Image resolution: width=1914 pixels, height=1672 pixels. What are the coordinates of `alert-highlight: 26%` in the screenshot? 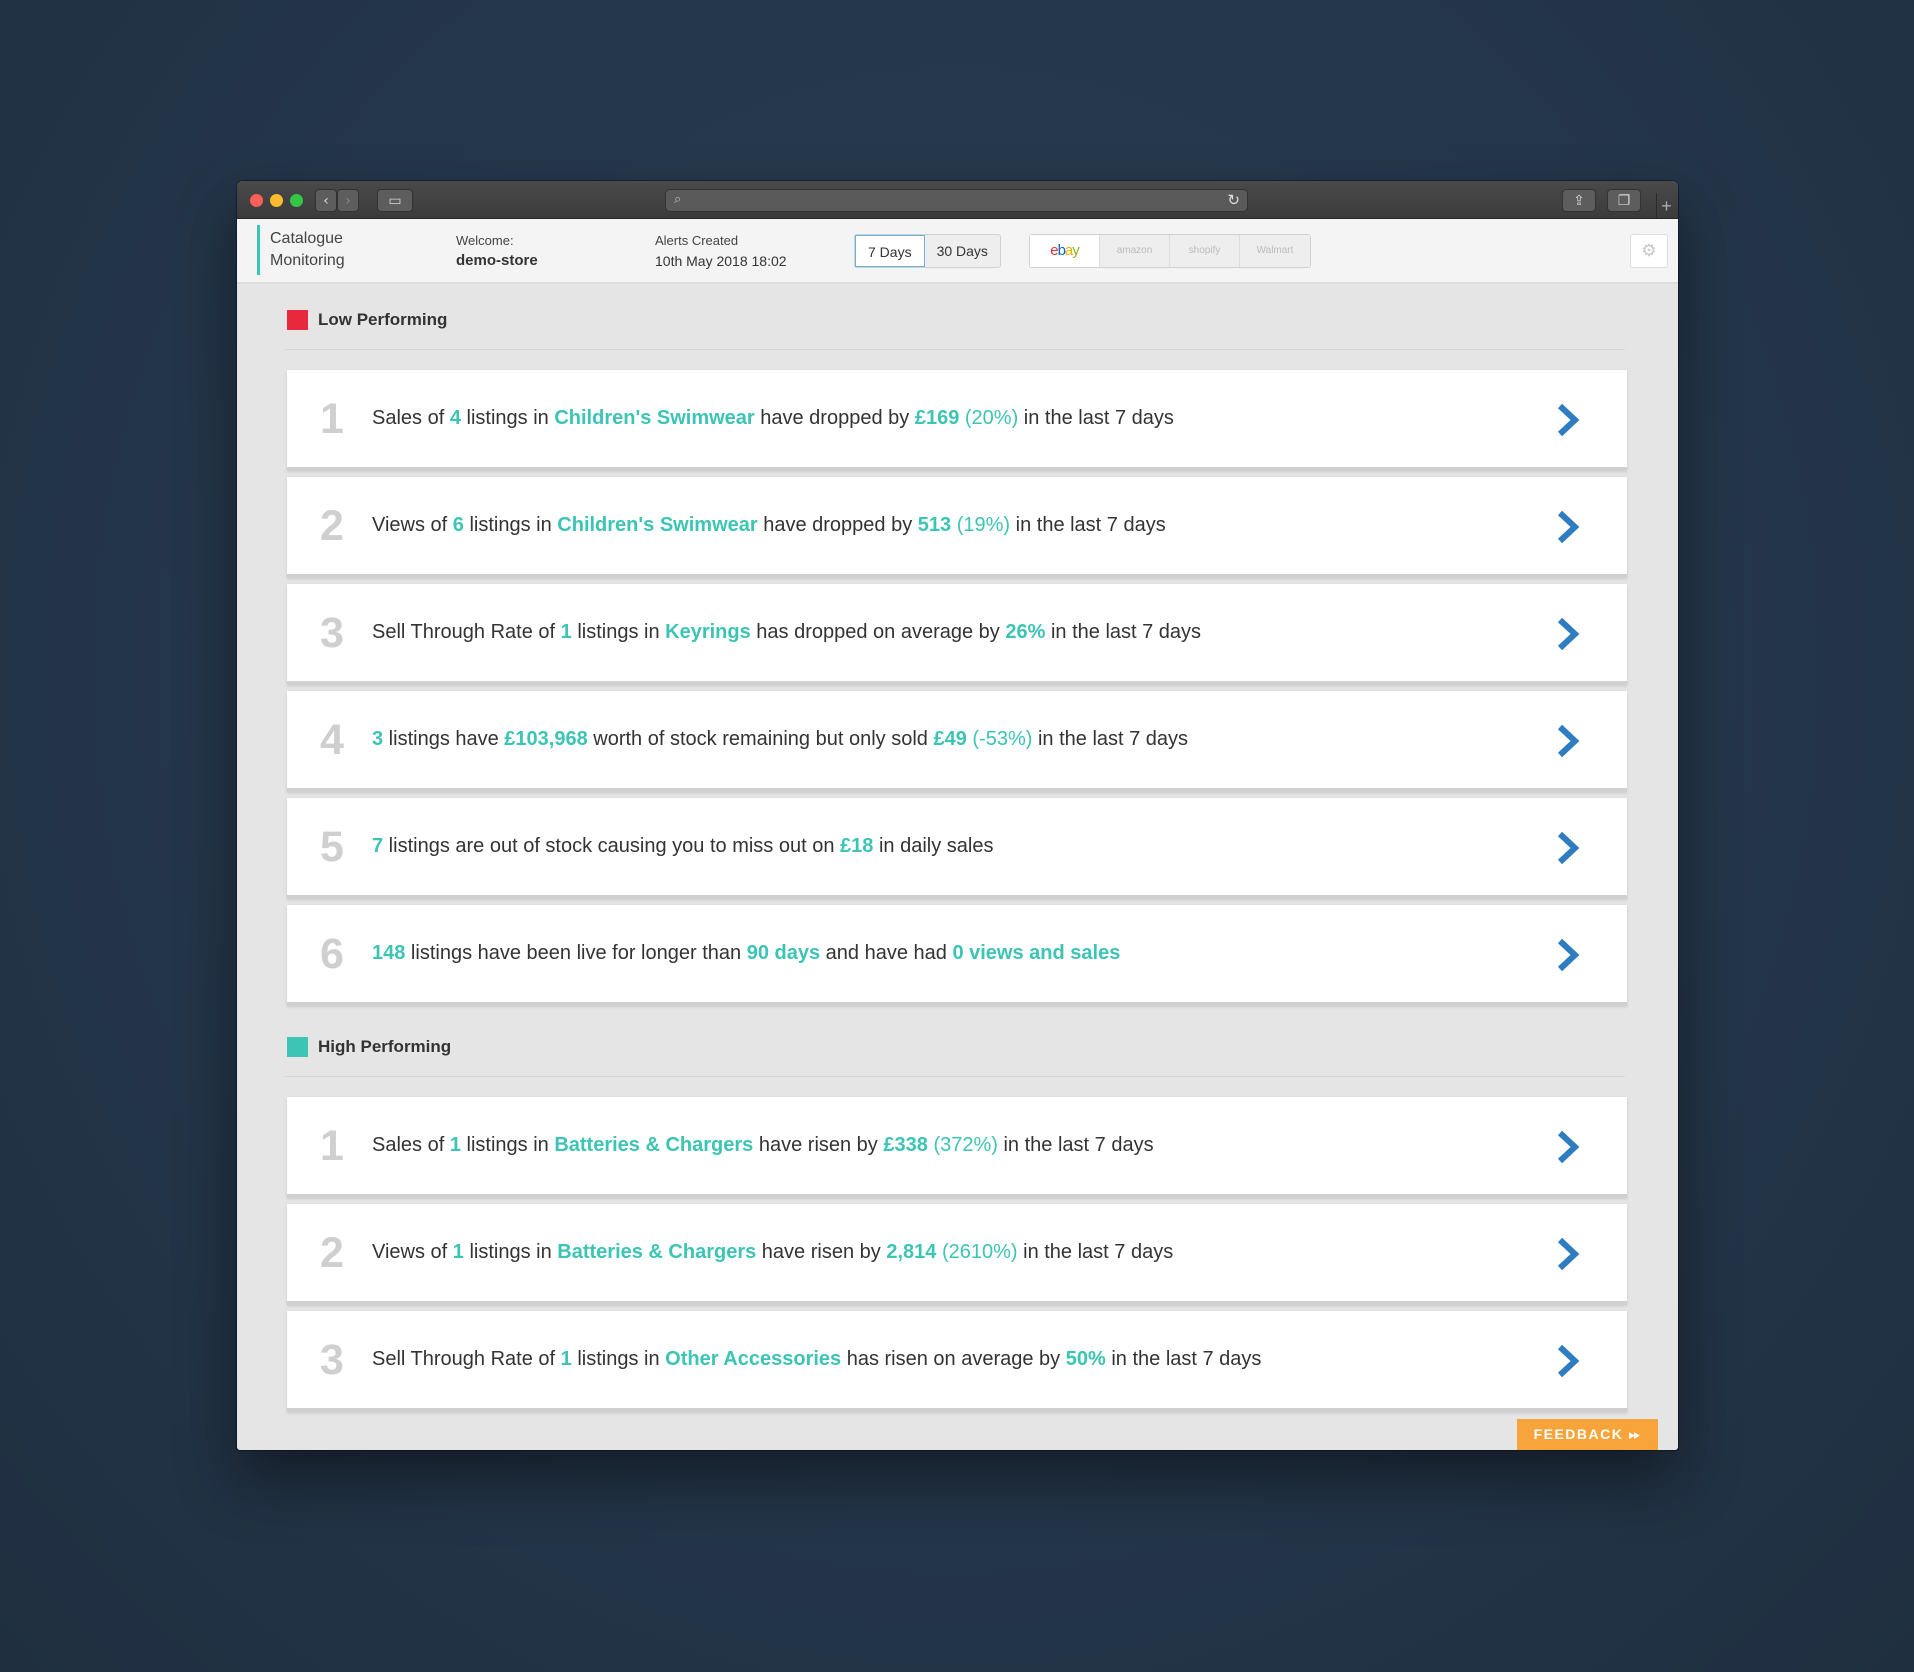 It's located at (1025, 632).